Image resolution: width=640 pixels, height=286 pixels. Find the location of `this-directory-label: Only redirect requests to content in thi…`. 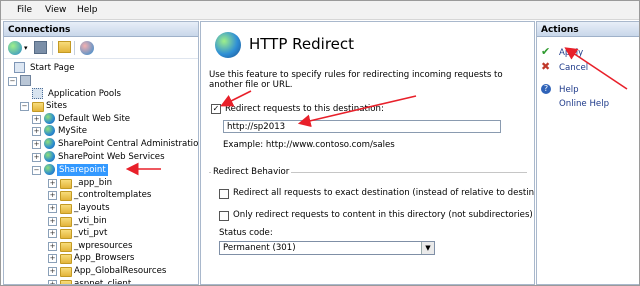

this-directory-label: Only redirect requests to content in thi… is located at coordinates (383, 215).